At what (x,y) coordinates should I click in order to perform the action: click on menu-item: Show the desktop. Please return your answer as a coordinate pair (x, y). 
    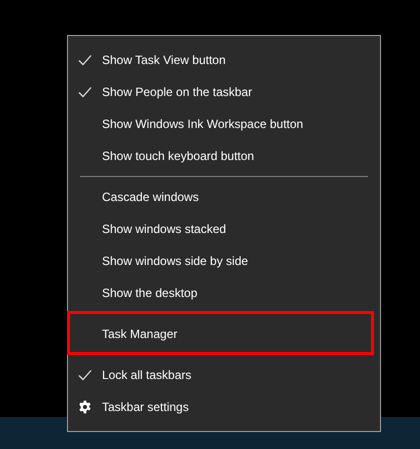
    Looking at the image, I should click on (224, 293).